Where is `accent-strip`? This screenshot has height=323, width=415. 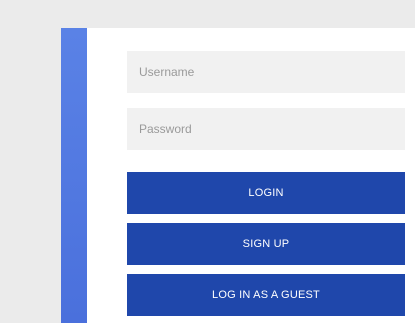 accent-strip is located at coordinates (74, 175).